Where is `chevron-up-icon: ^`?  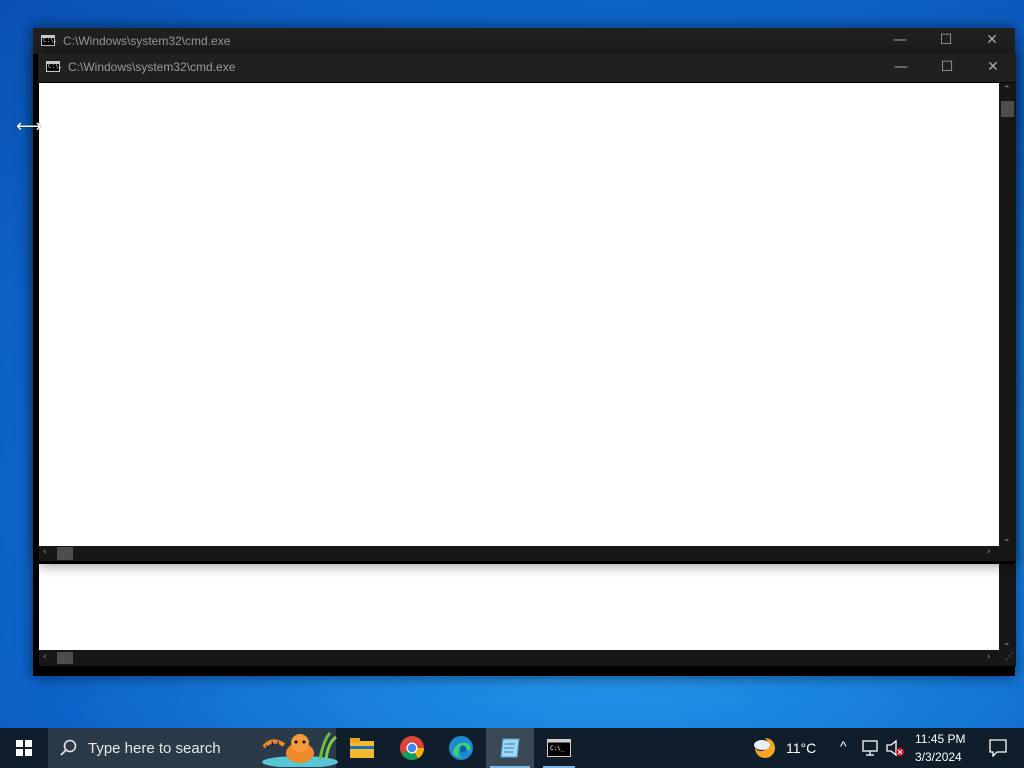 chevron-up-icon: ^ is located at coordinates (843, 746).